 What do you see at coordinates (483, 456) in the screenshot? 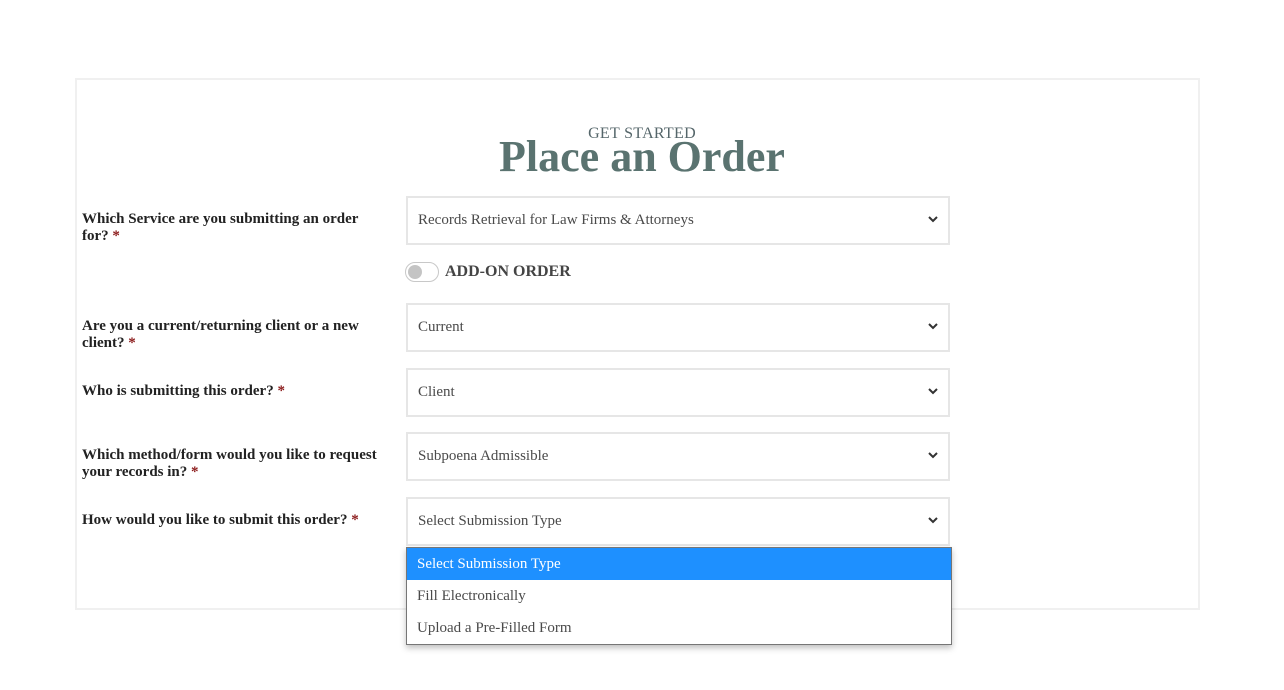
I see `method-select-value: Subpoena Admissible` at bounding box center [483, 456].